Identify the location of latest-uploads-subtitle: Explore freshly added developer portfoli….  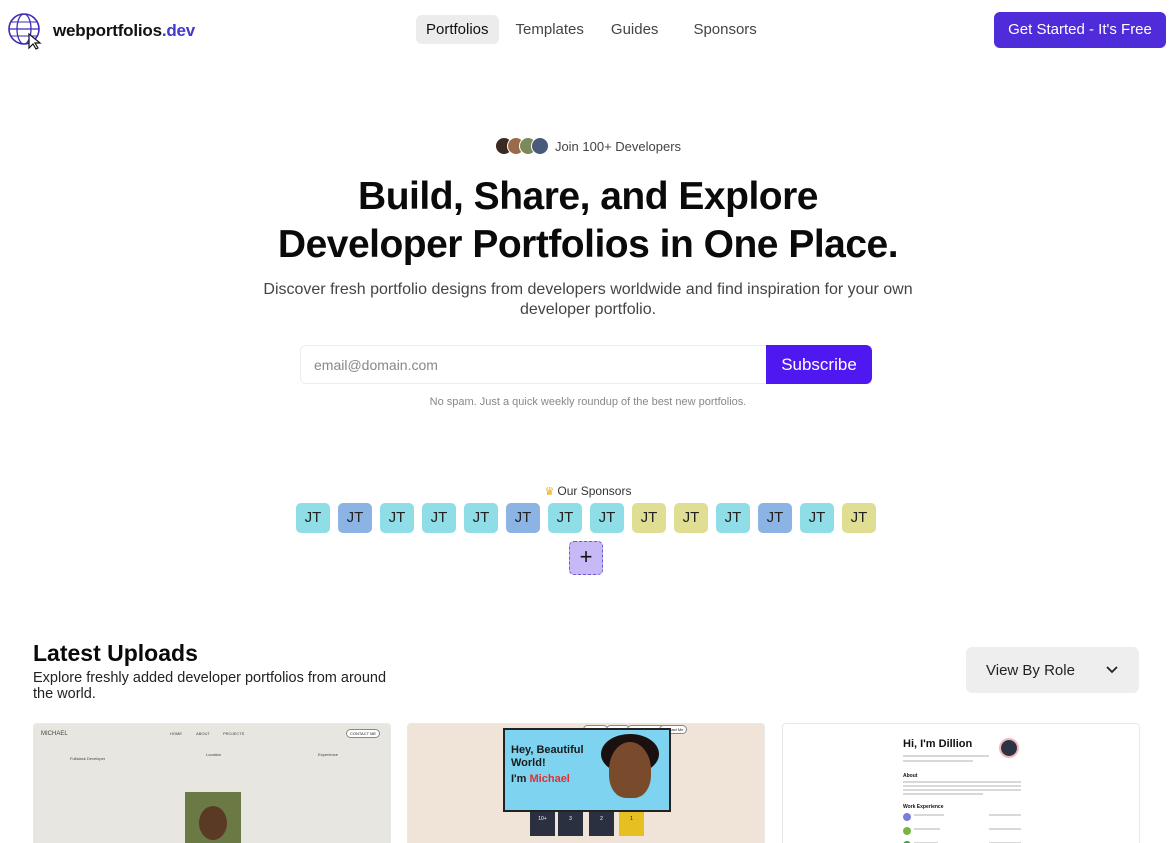
(210, 686).